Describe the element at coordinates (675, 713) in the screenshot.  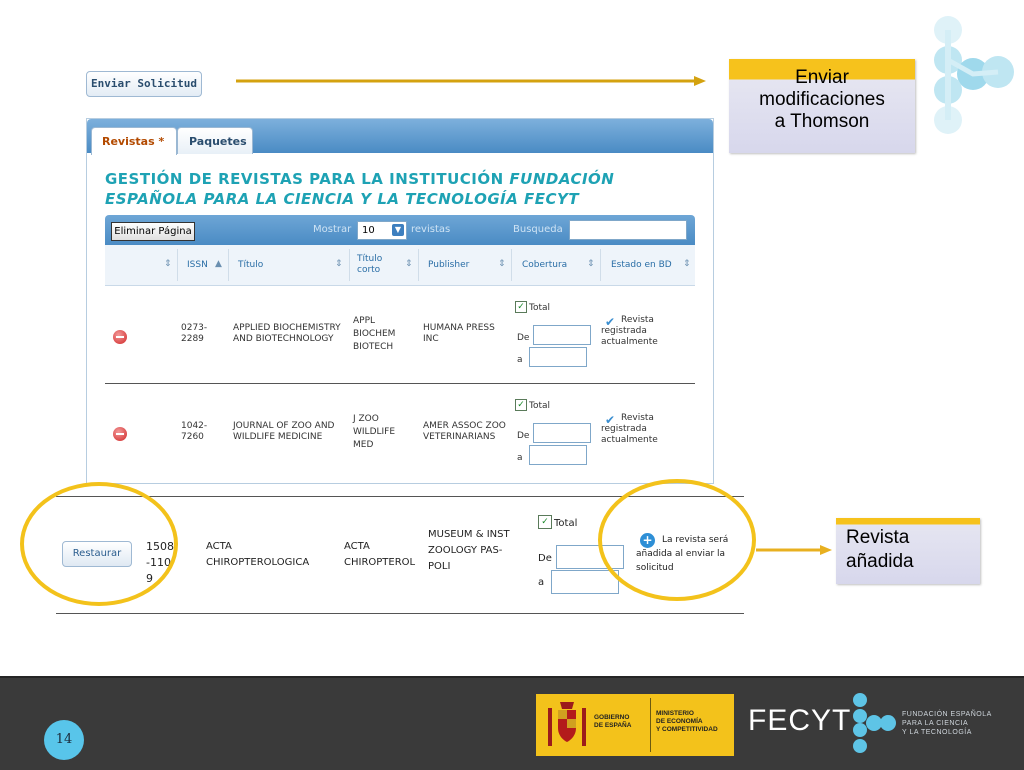
I see `ministry-line-1: MINISTERIO` at that location.